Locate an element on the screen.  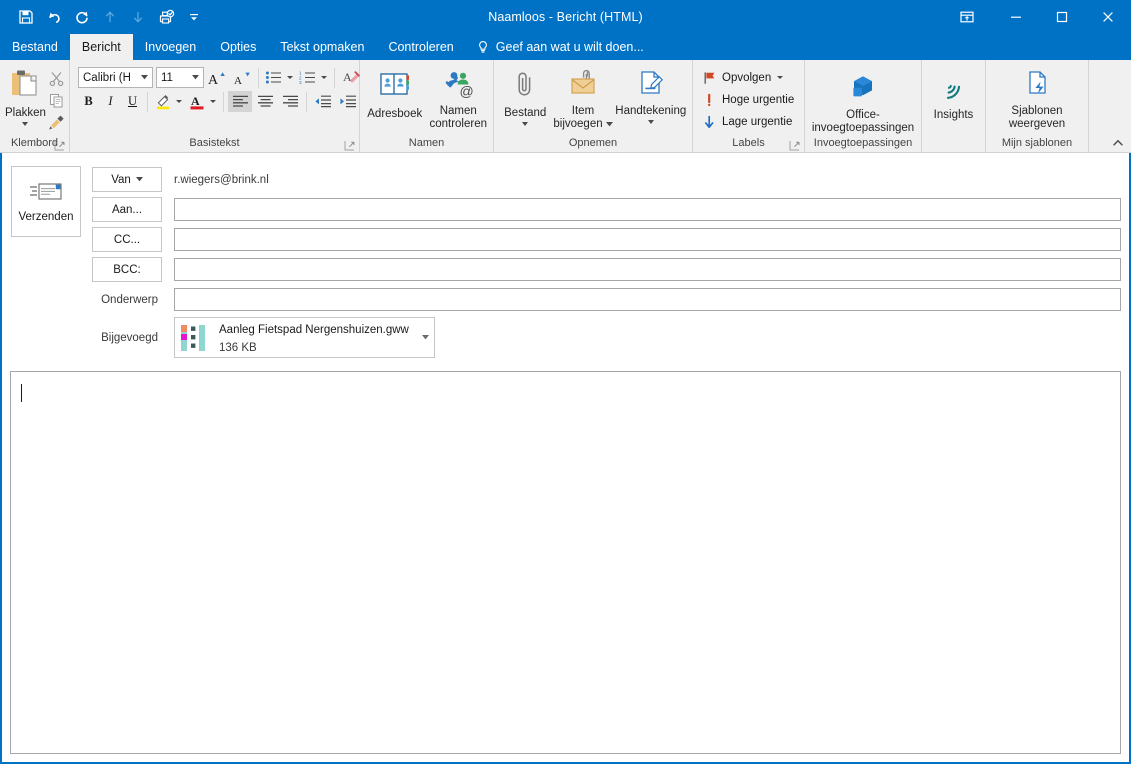
copy-button is located at coordinates (57, 100).